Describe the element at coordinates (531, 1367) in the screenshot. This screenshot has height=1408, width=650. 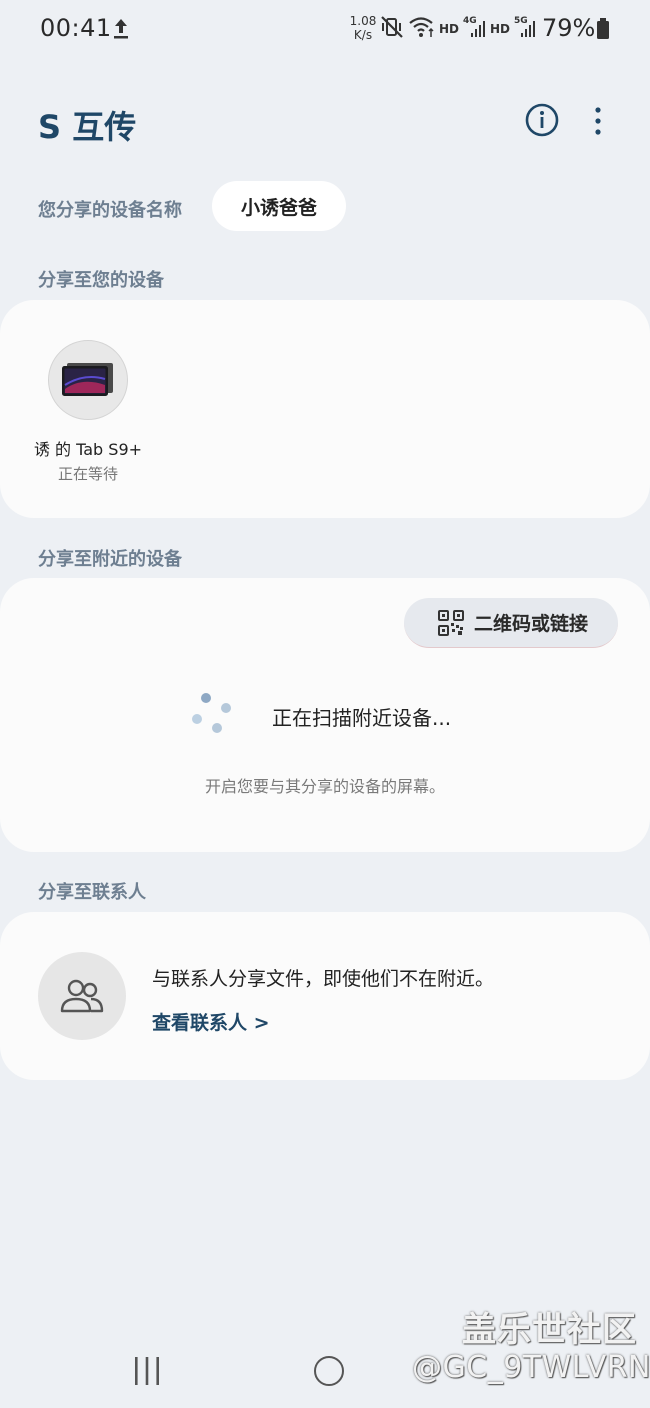
I see `watermark-handle: @GC_9TWLVRN` at that location.